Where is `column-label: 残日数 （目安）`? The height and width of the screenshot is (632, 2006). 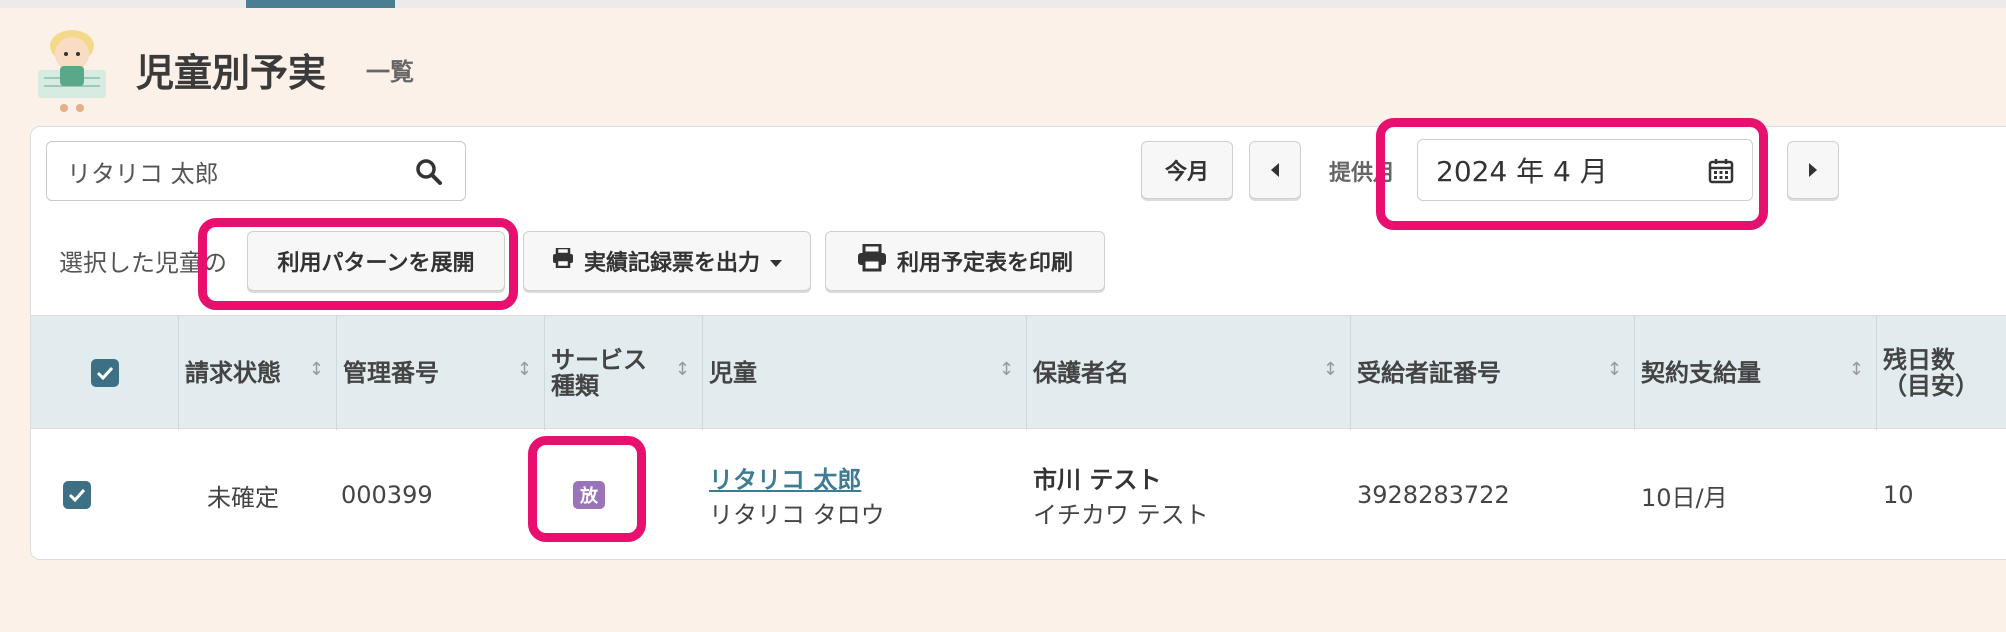
column-label: 残日数 （目安） is located at coordinates (1931, 372).